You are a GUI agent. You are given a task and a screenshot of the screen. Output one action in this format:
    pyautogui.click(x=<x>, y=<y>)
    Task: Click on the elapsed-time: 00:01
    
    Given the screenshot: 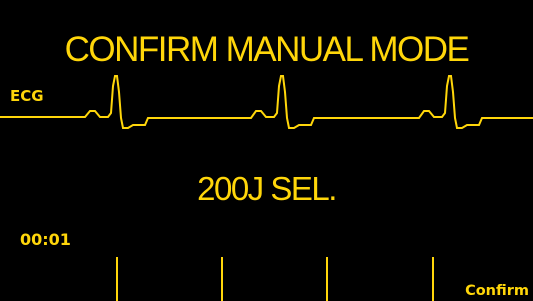 What is the action you would take?
    pyautogui.click(x=45, y=239)
    